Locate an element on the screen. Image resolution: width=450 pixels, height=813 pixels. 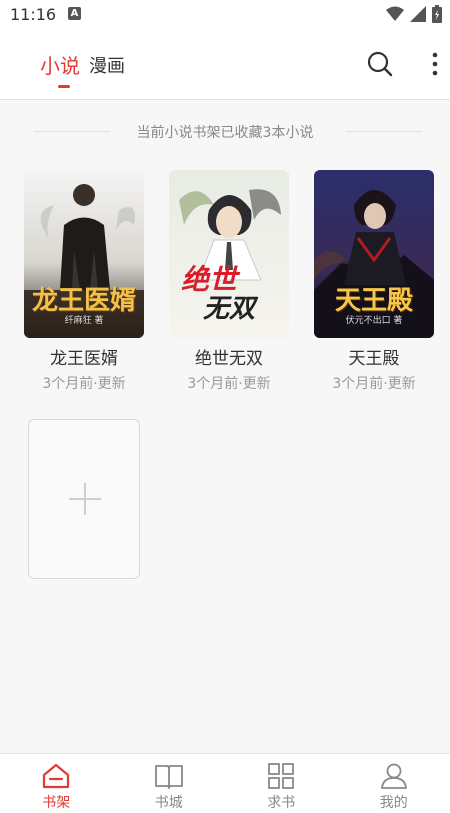
nav-item-bookshelf: 书架 is located at coordinates (56, 783).